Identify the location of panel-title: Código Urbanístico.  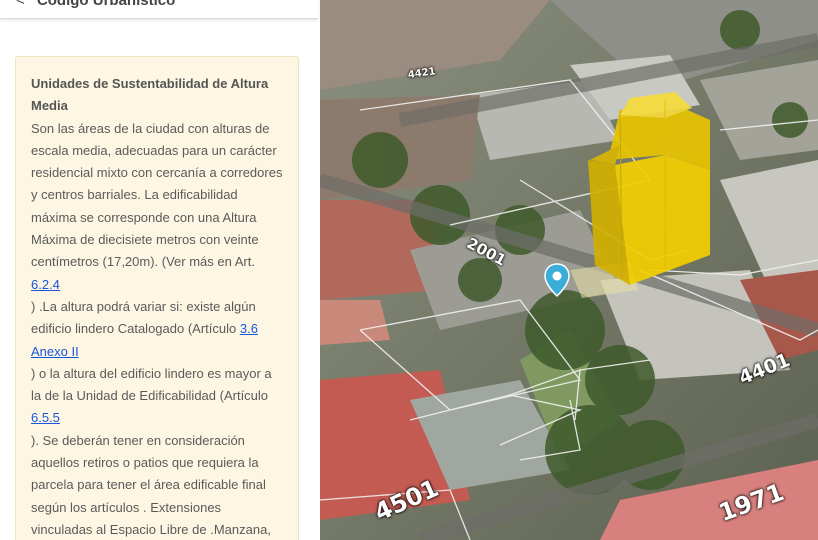
(106, 4).